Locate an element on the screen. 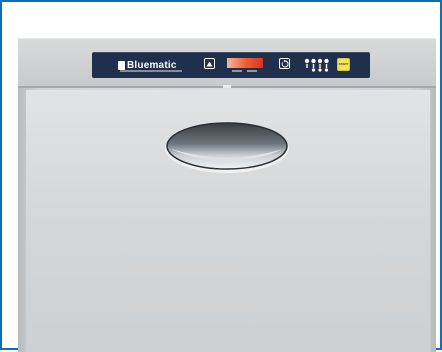 This screenshot has height=352, width=442. cycle-icon is located at coordinates (285, 63).